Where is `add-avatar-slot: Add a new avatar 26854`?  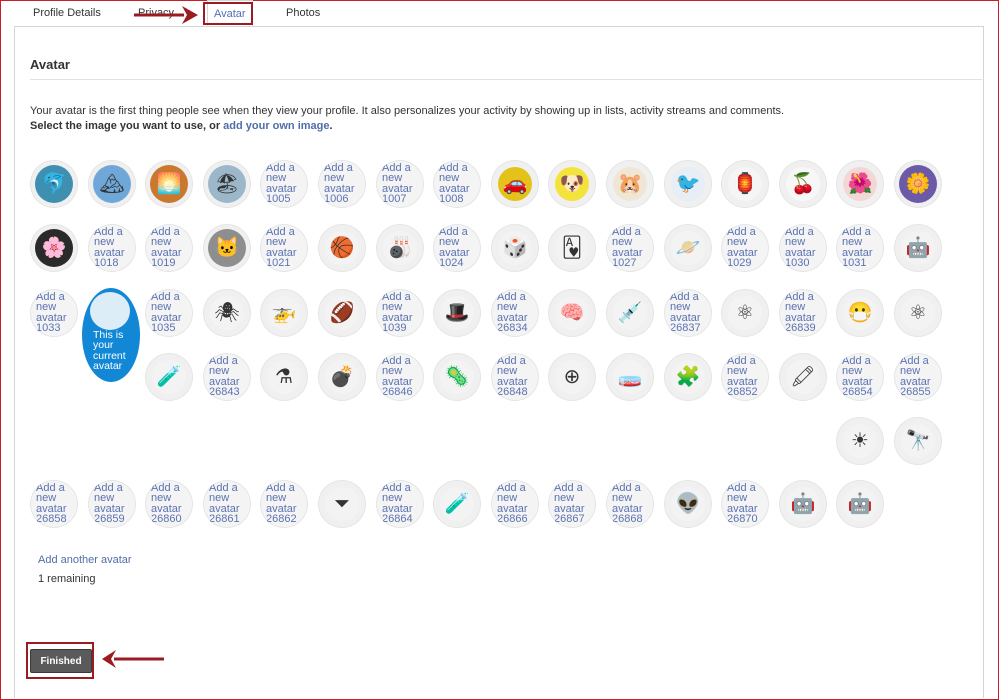 add-avatar-slot: Add a new avatar 26854 is located at coordinates (860, 377).